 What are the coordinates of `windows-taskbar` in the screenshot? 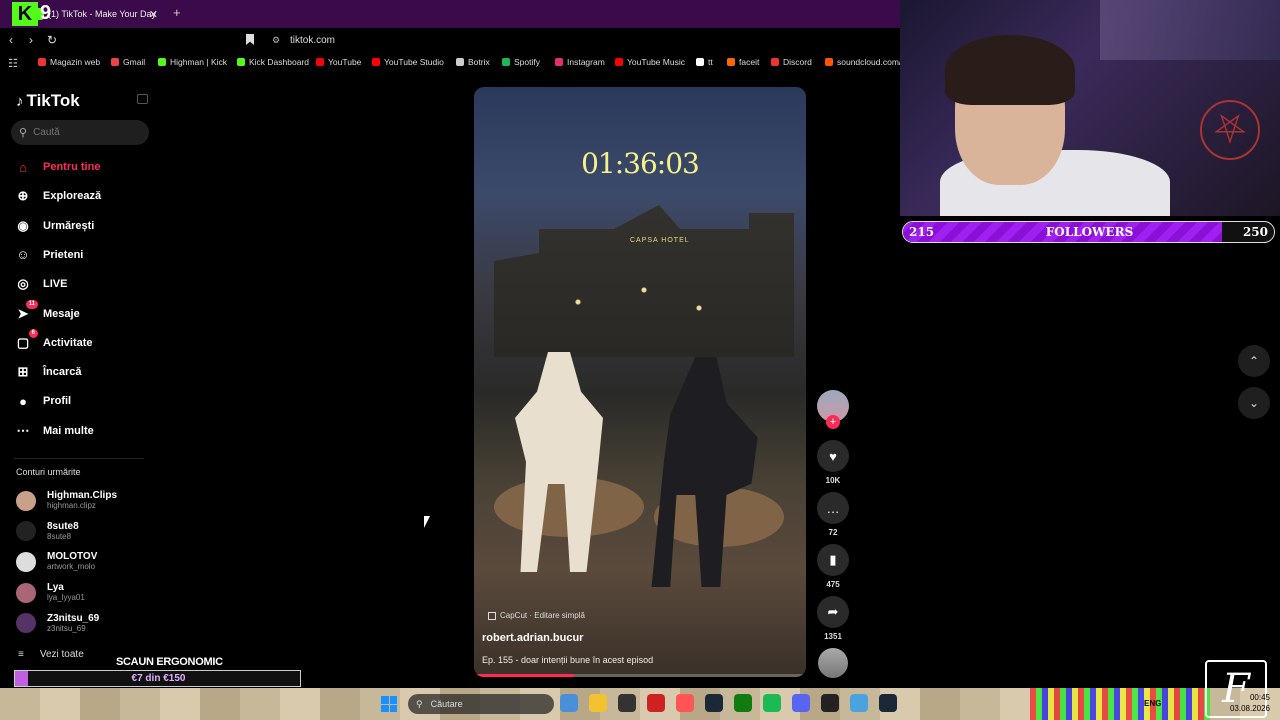 It's located at (640, 704).